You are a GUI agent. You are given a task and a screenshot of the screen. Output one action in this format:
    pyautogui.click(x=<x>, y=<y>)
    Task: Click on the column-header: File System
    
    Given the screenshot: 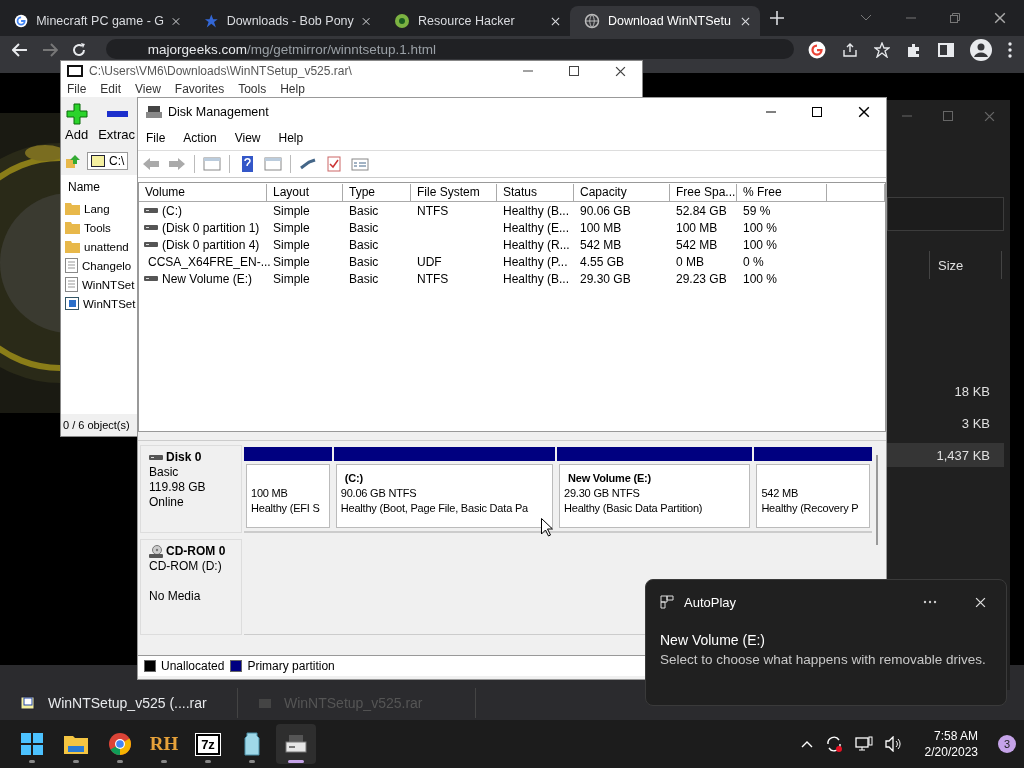 What is the action you would take?
    pyautogui.click(x=454, y=192)
    